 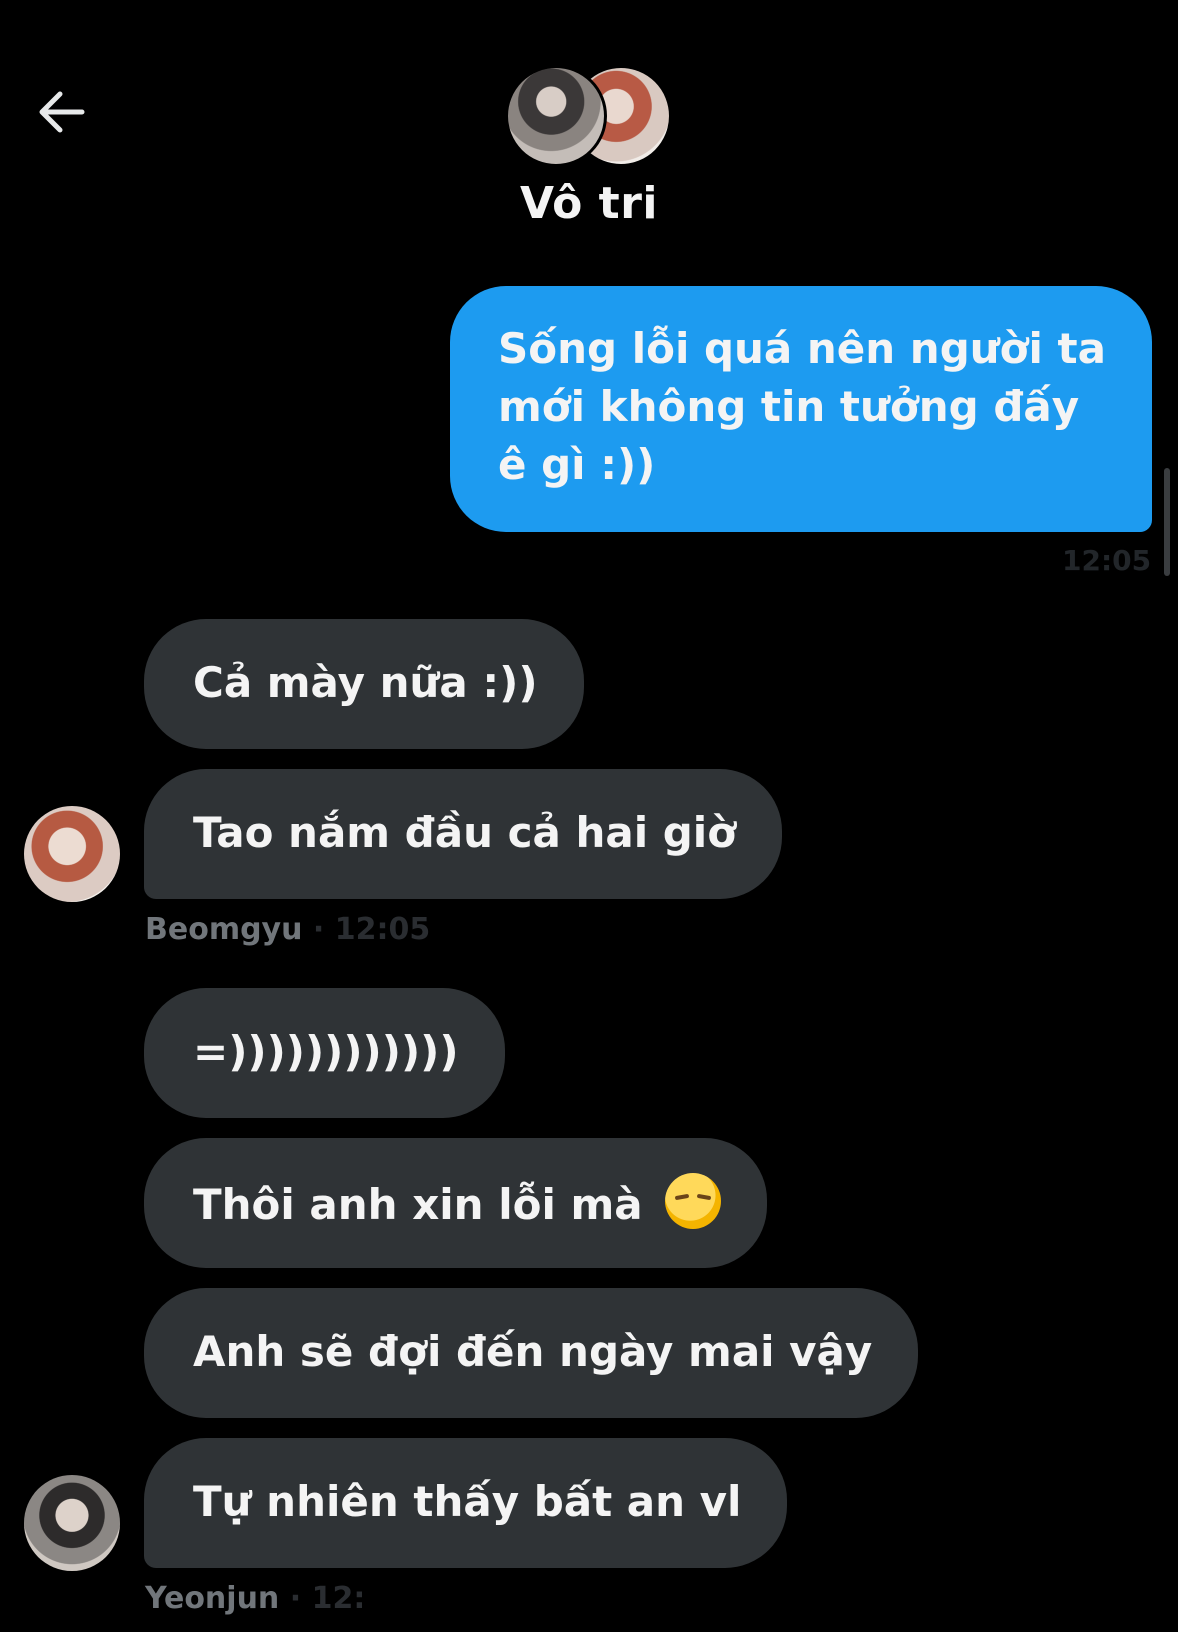 I want to click on received-message-bubble: =)))))))))))), so click(x=324, y=1053).